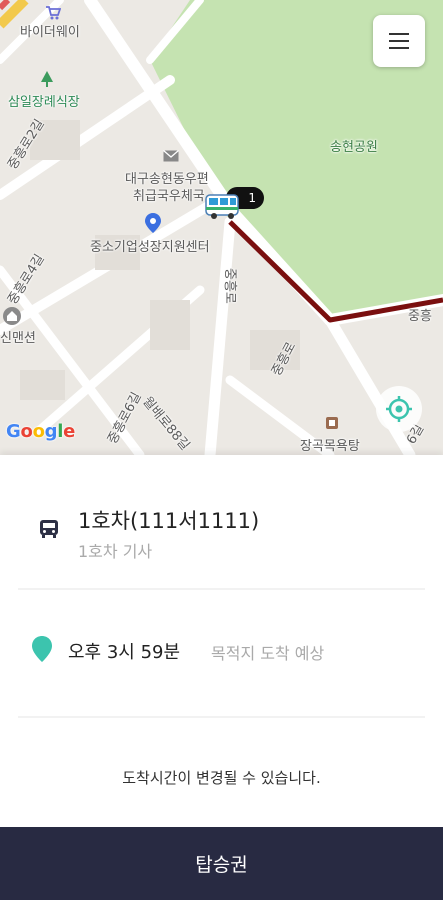 The width and height of the screenshot is (443, 900). Describe the element at coordinates (53, 13) in the screenshot. I see `shopping-cart-icon` at that location.